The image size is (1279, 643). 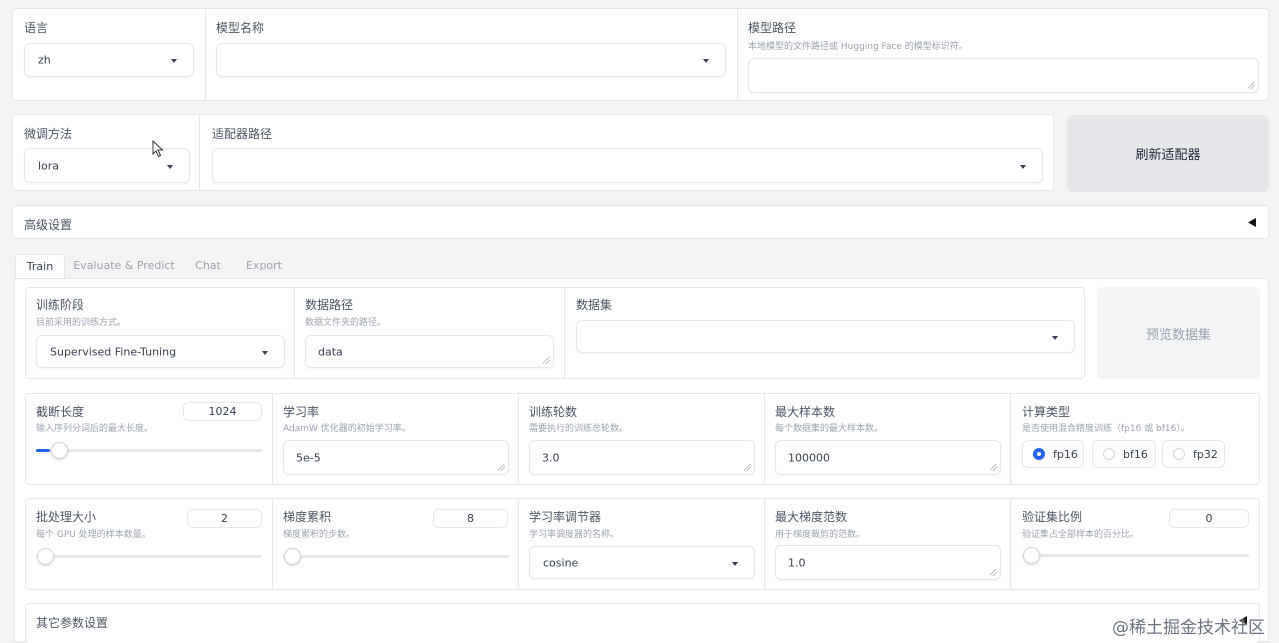 What do you see at coordinates (471, 60) in the screenshot?
I see `model-name-select` at bounding box center [471, 60].